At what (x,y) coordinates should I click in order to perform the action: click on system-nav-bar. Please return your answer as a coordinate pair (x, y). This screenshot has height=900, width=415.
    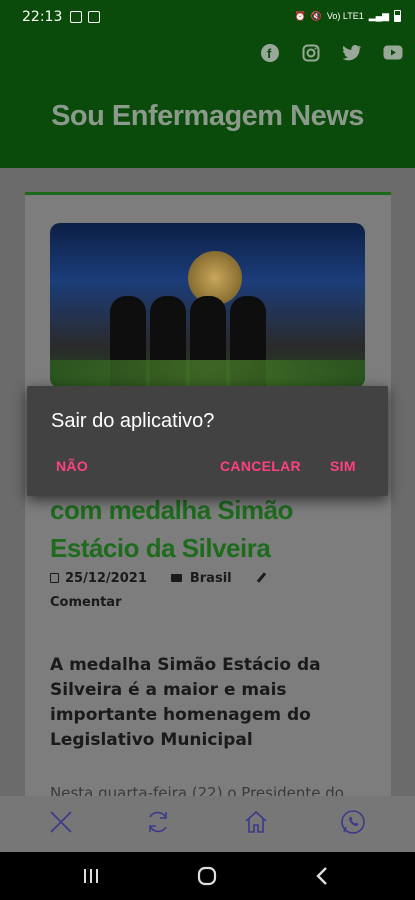
    Looking at the image, I should click on (207, 876).